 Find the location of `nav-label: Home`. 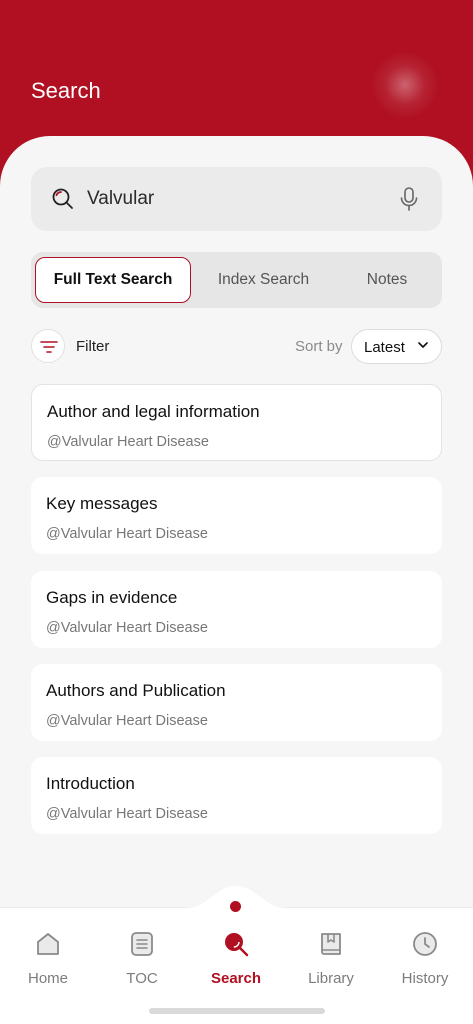

nav-label: Home is located at coordinates (47, 978).